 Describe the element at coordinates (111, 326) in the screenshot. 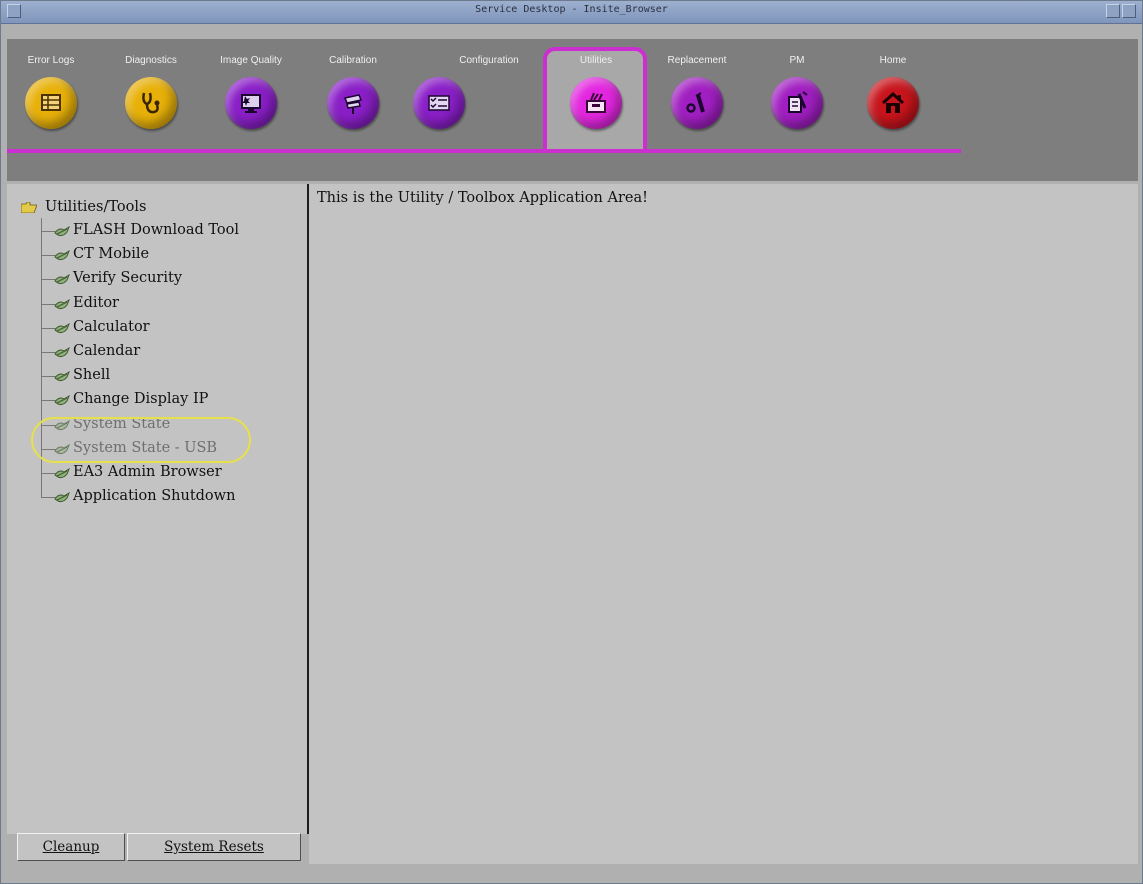

I see `tree-item-label: Calculator` at that location.